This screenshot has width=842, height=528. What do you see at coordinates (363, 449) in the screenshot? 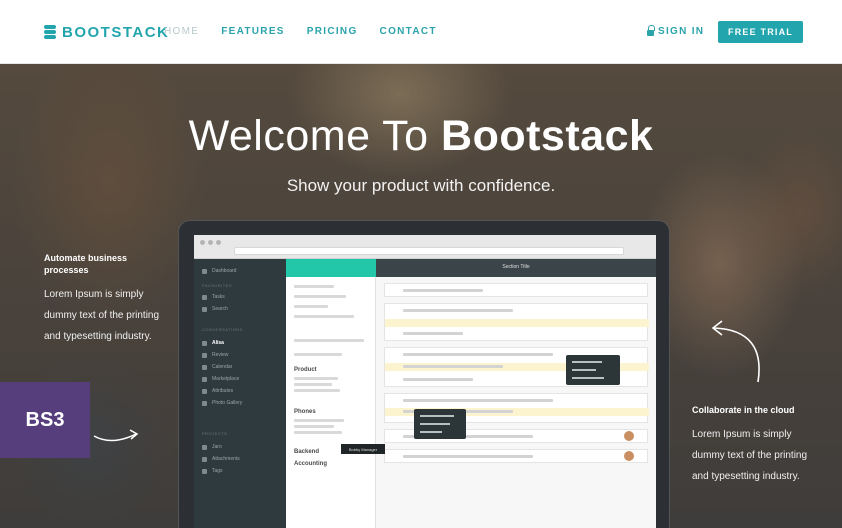
I see `mockup-tooltip: Bobby Manager` at bounding box center [363, 449].